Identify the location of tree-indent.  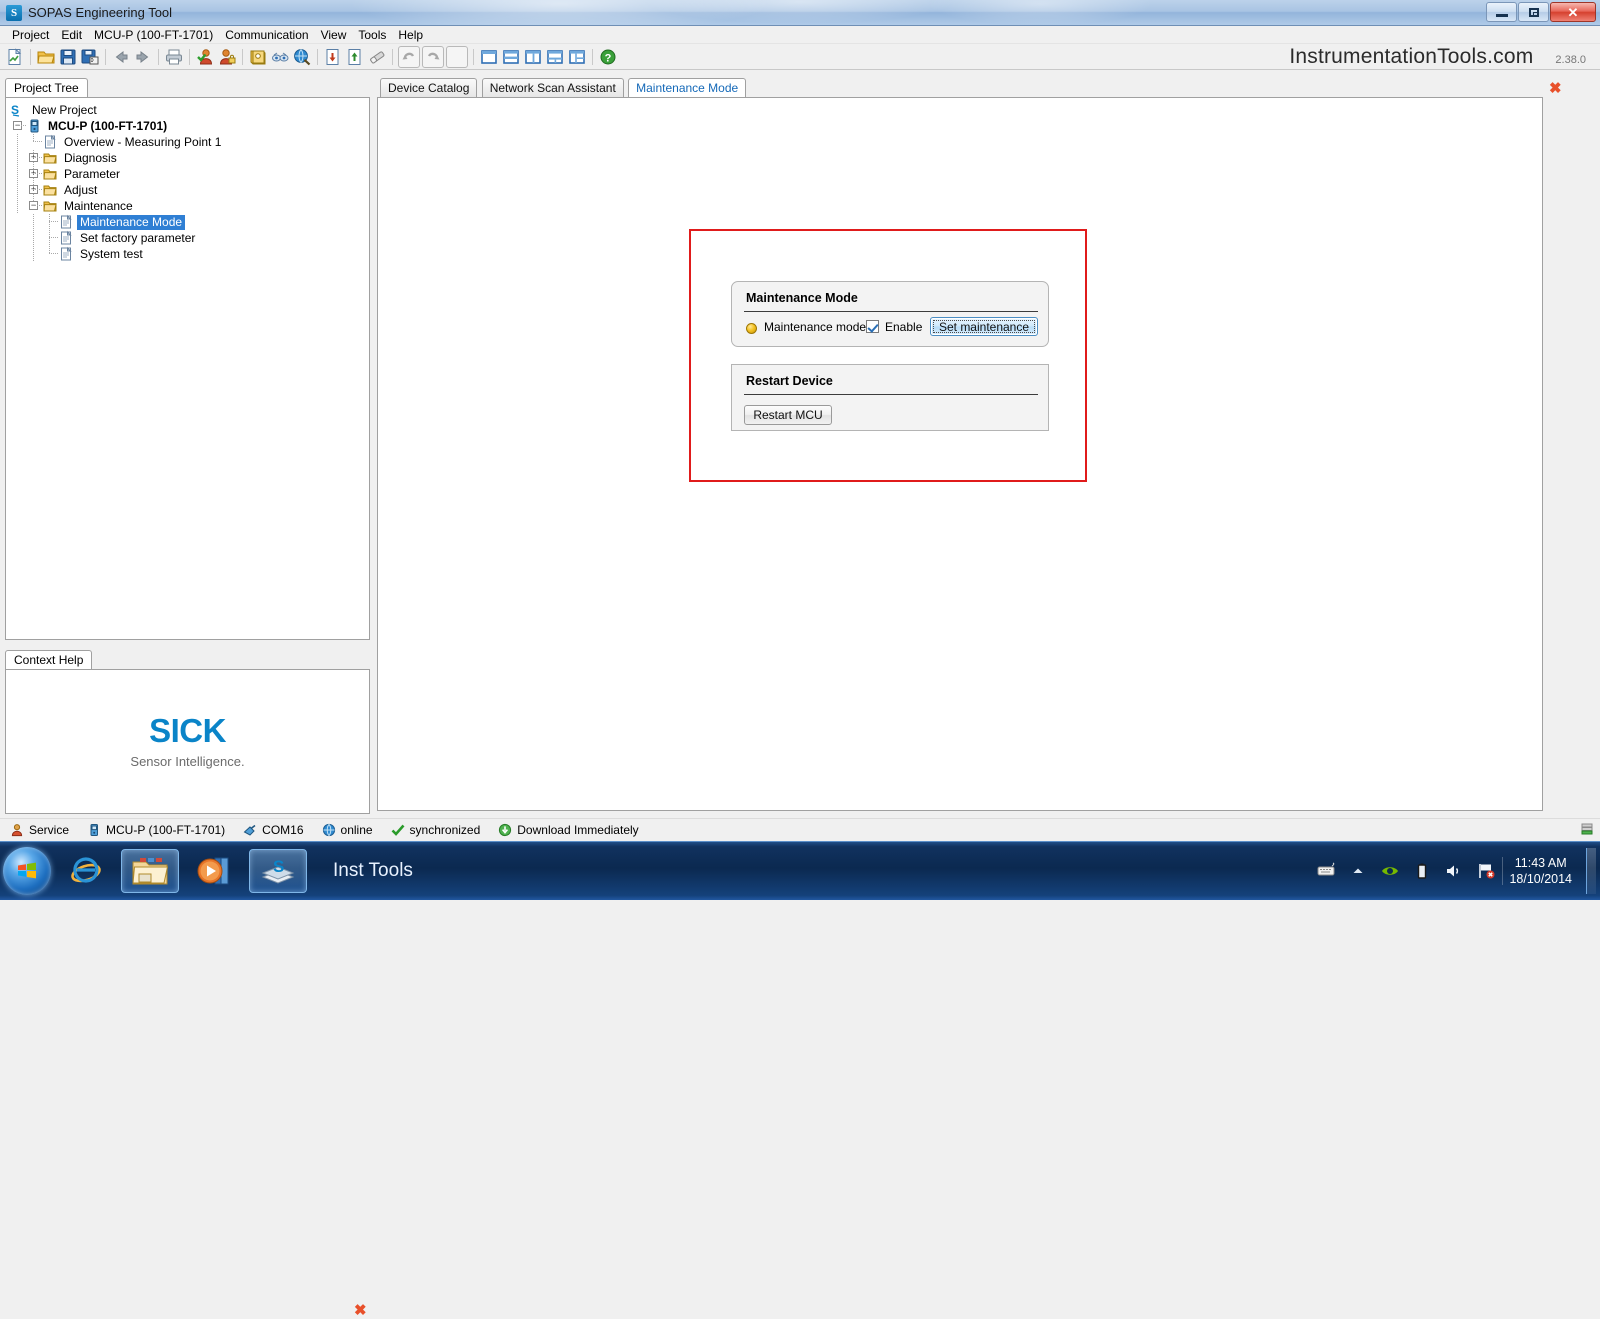
(18, 190).